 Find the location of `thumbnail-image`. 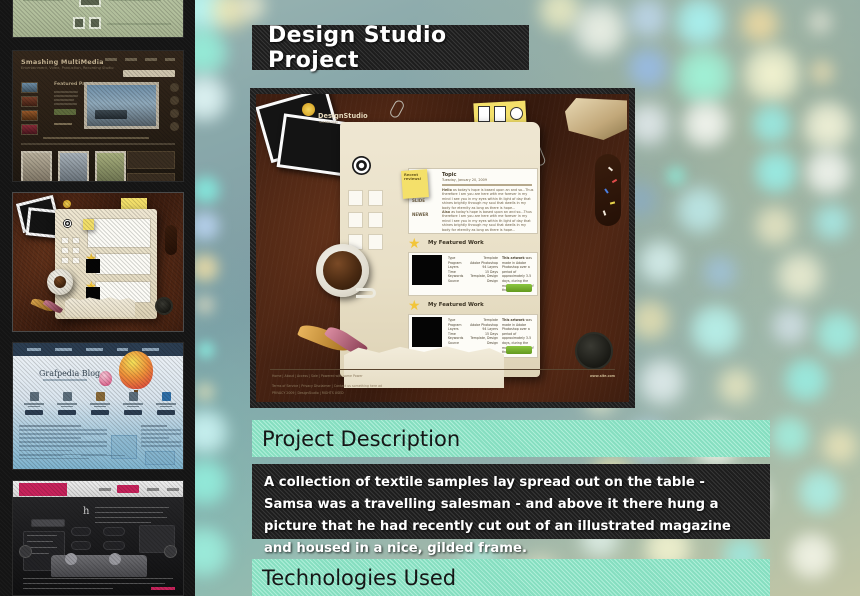

thumbnail-image is located at coordinates (98, 18).